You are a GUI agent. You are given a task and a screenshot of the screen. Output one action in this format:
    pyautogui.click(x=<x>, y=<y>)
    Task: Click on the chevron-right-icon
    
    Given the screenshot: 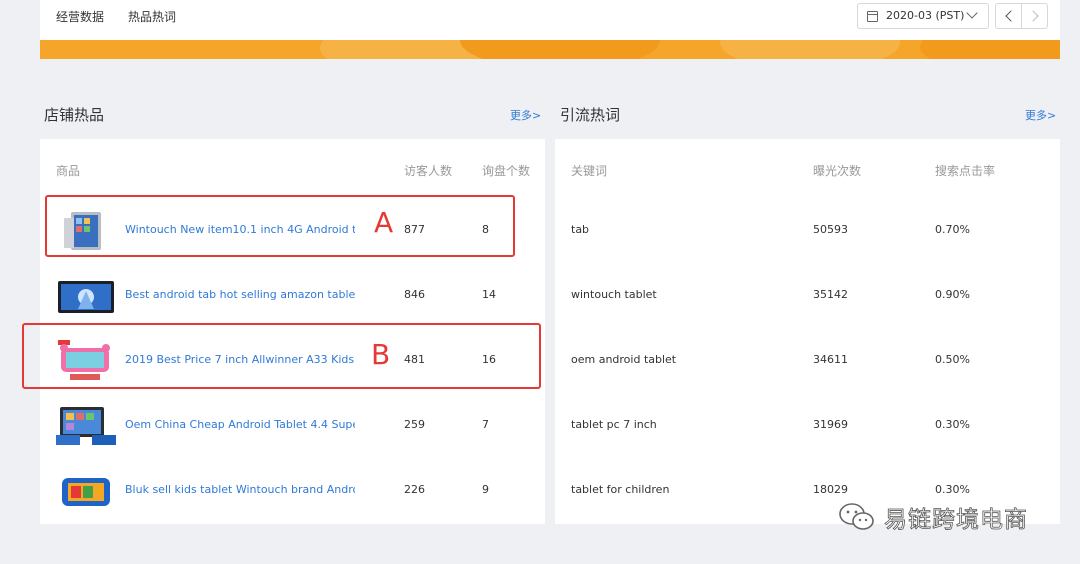 What is the action you would take?
    pyautogui.click(x=1033, y=16)
    